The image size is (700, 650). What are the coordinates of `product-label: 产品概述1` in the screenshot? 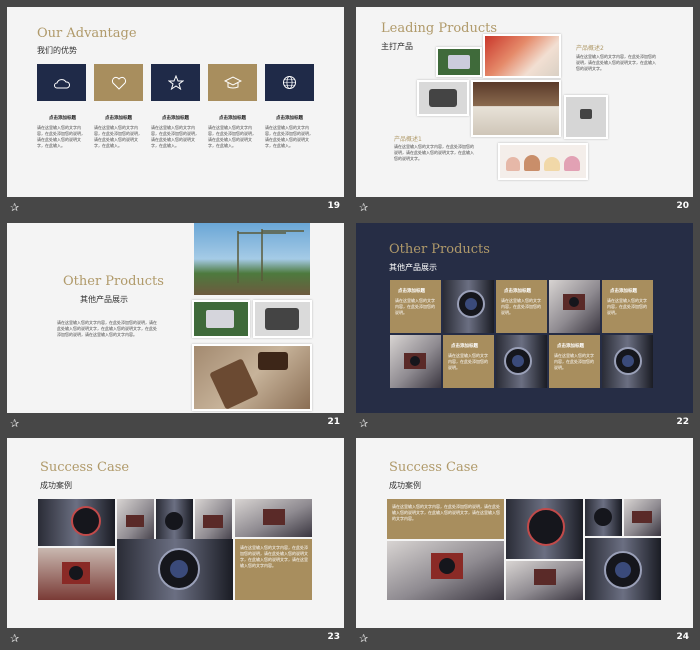 It's located at (408, 139).